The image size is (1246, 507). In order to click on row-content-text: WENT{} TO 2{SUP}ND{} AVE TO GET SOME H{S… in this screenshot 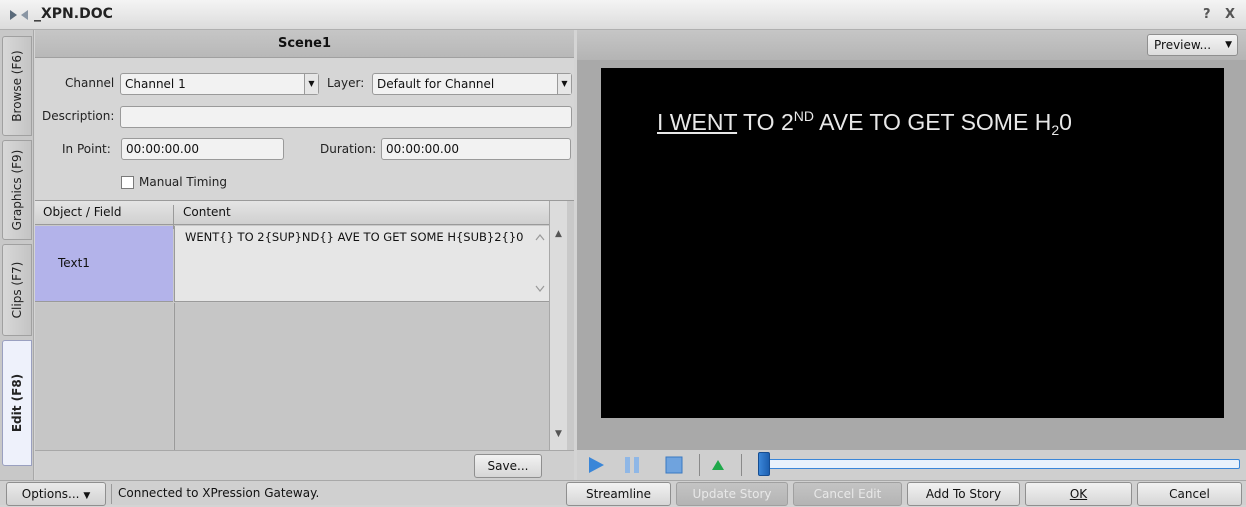, I will do `click(354, 237)`.